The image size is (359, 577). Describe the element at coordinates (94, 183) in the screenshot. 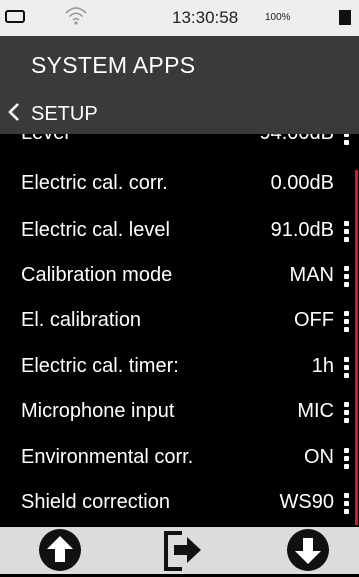

I see `setting-label: Electric cal. corr.` at that location.